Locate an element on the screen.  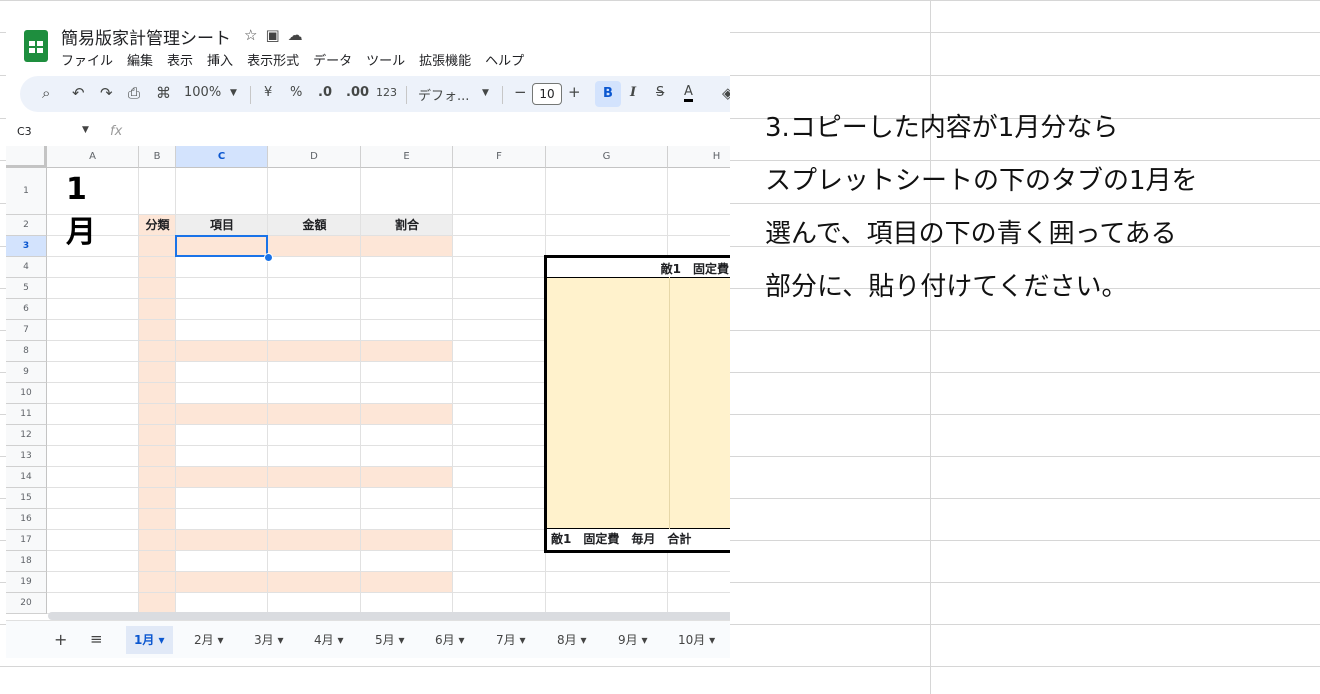
add-sheet-icon: + is located at coordinates (60, 639).